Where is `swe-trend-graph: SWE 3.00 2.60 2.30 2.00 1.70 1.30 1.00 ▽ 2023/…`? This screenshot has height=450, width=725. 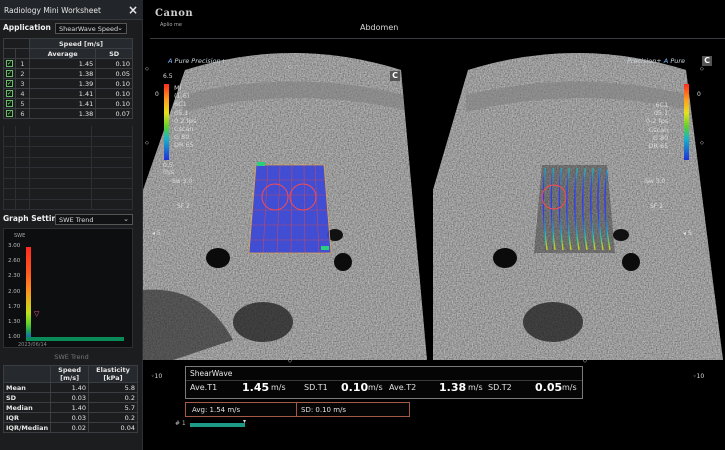 swe-trend-graph: SWE 3.00 2.60 2.30 2.00 1.70 1.30 1.00 ▽ 2023/… is located at coordinates (68, 288).